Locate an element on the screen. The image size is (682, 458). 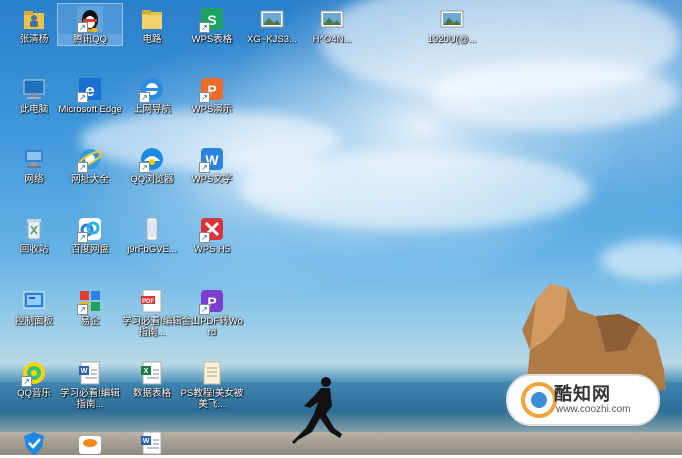
excel-icon: X is located at coordinates (152, 373).